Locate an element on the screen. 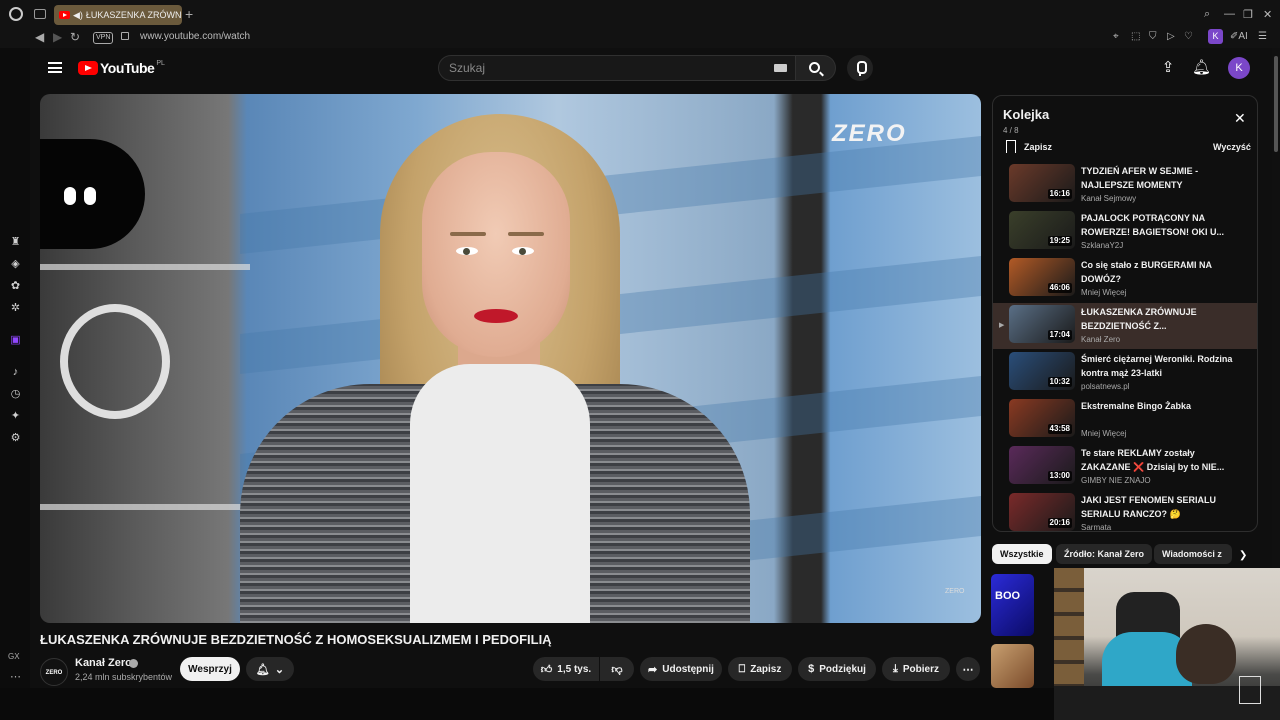 The height and width of the screenshot is (720, 1280). reload-button: ↻ is located at coordinates (75, 37).